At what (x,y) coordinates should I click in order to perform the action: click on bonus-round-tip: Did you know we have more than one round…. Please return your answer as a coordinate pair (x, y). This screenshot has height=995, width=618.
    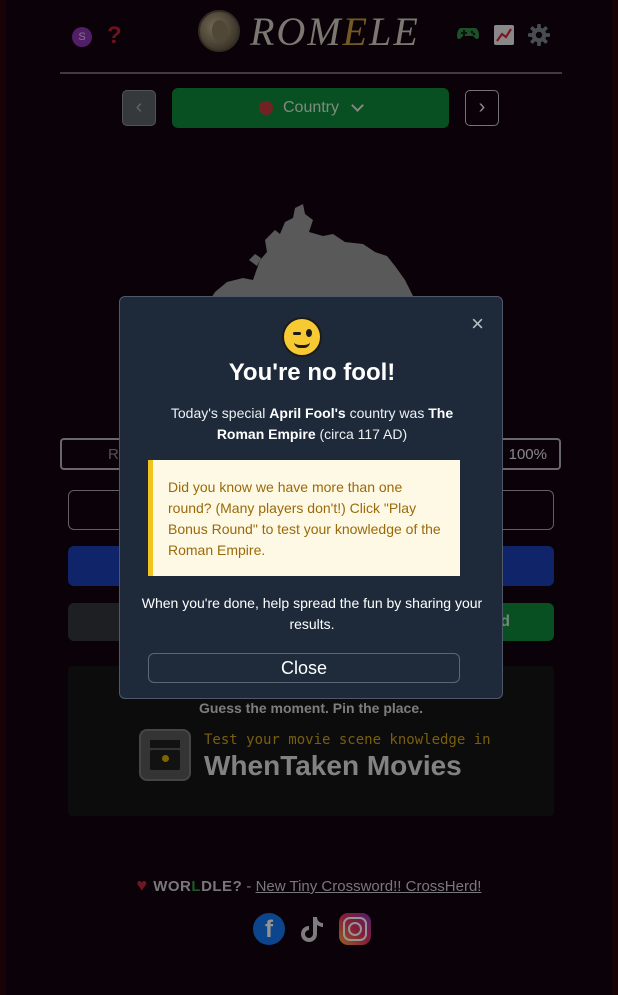
    Looking at the image, I should click on (304, 518).